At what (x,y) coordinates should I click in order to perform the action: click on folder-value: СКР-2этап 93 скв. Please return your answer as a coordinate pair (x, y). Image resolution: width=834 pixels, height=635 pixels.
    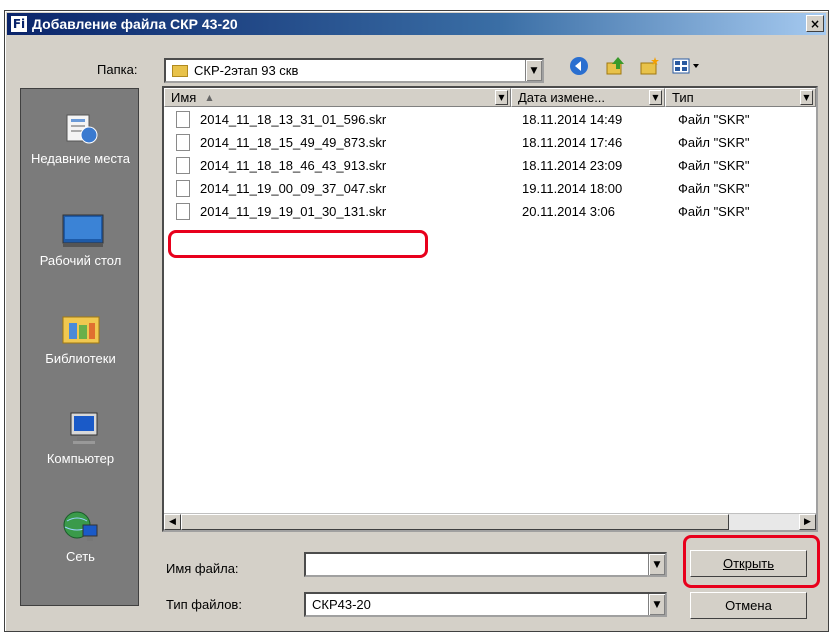
    Looking at the image, I should click on (246, 70).